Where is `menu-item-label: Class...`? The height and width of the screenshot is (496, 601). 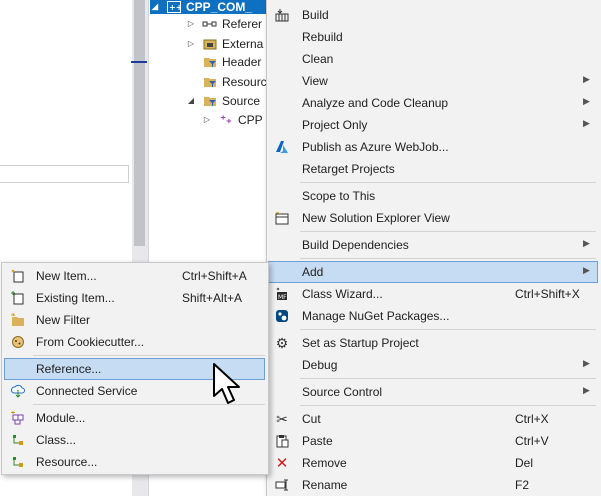 menu-item-label: Class... is located at coordinates (56, 440).